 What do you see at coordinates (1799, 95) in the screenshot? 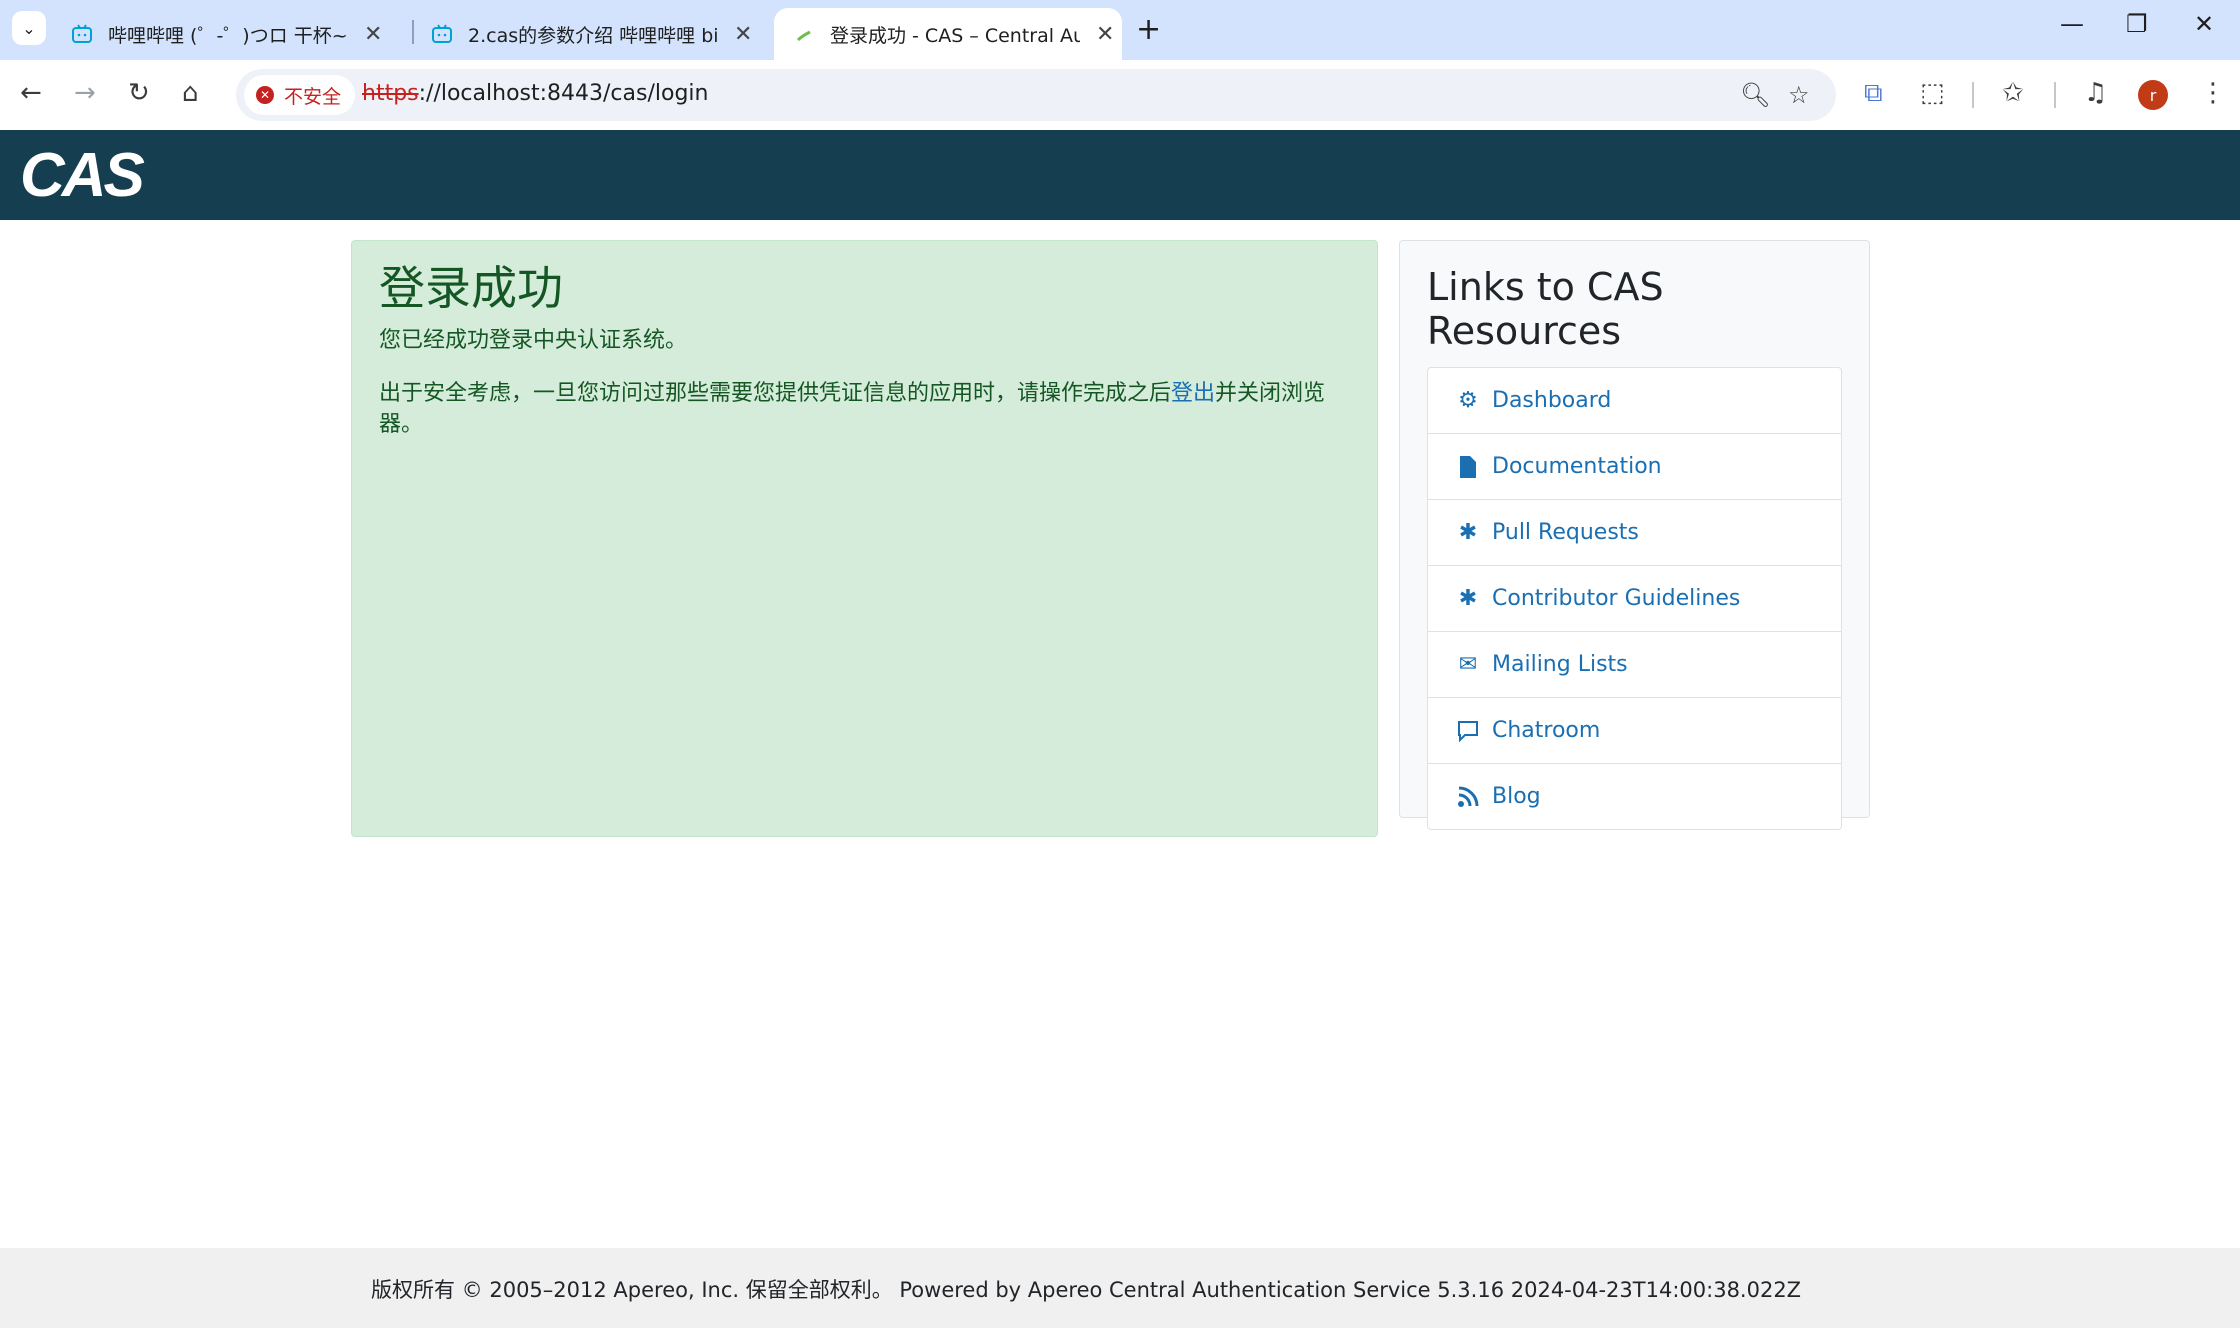
I see `bookmark-star-icon: ☆` at bounding box center [1799, 95].